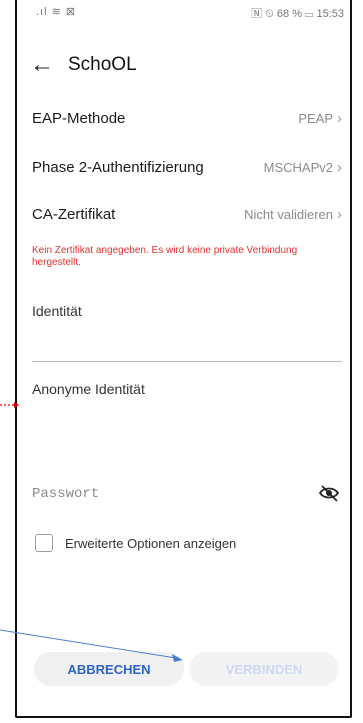 The width and height of the screenshot is (363, 723). I want to click on identity-input, so click(187, 341).